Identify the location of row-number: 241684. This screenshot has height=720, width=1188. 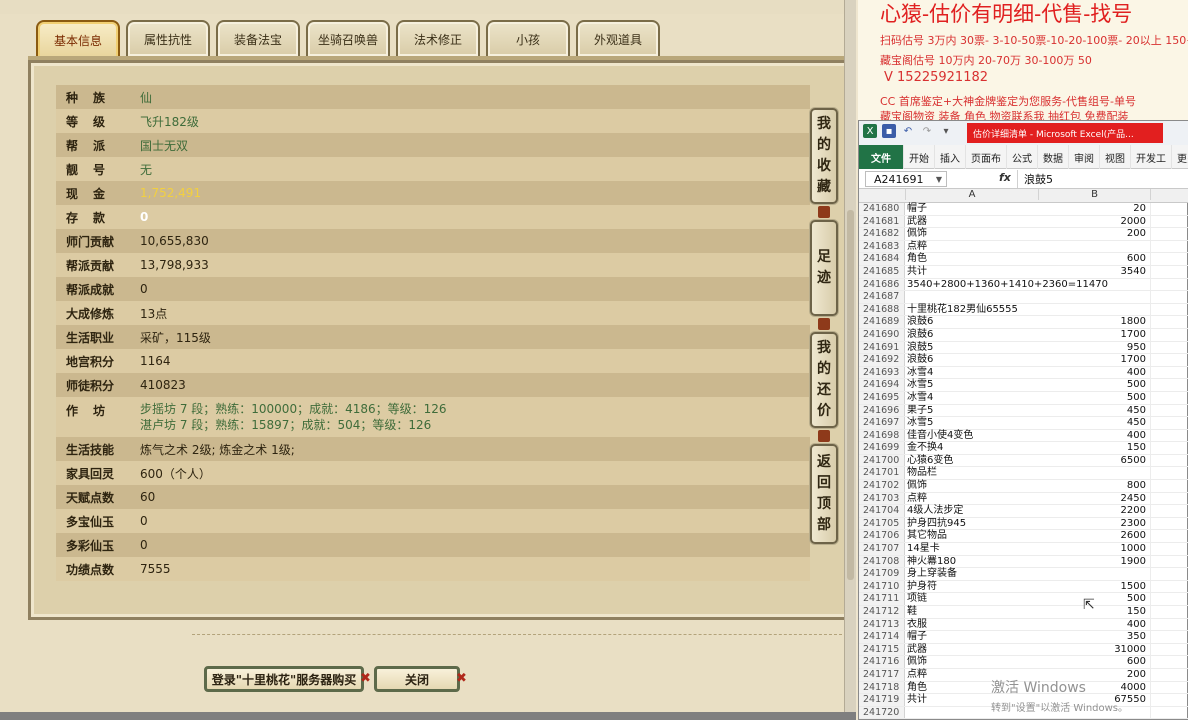
(882, 259).